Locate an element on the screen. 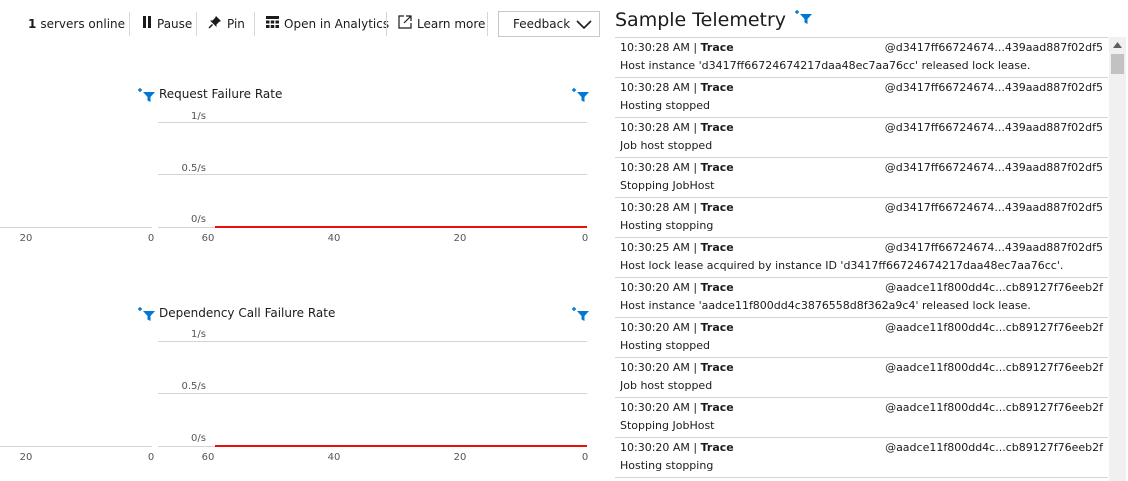  pause-label: Pause is located at coordinates (175, 24).